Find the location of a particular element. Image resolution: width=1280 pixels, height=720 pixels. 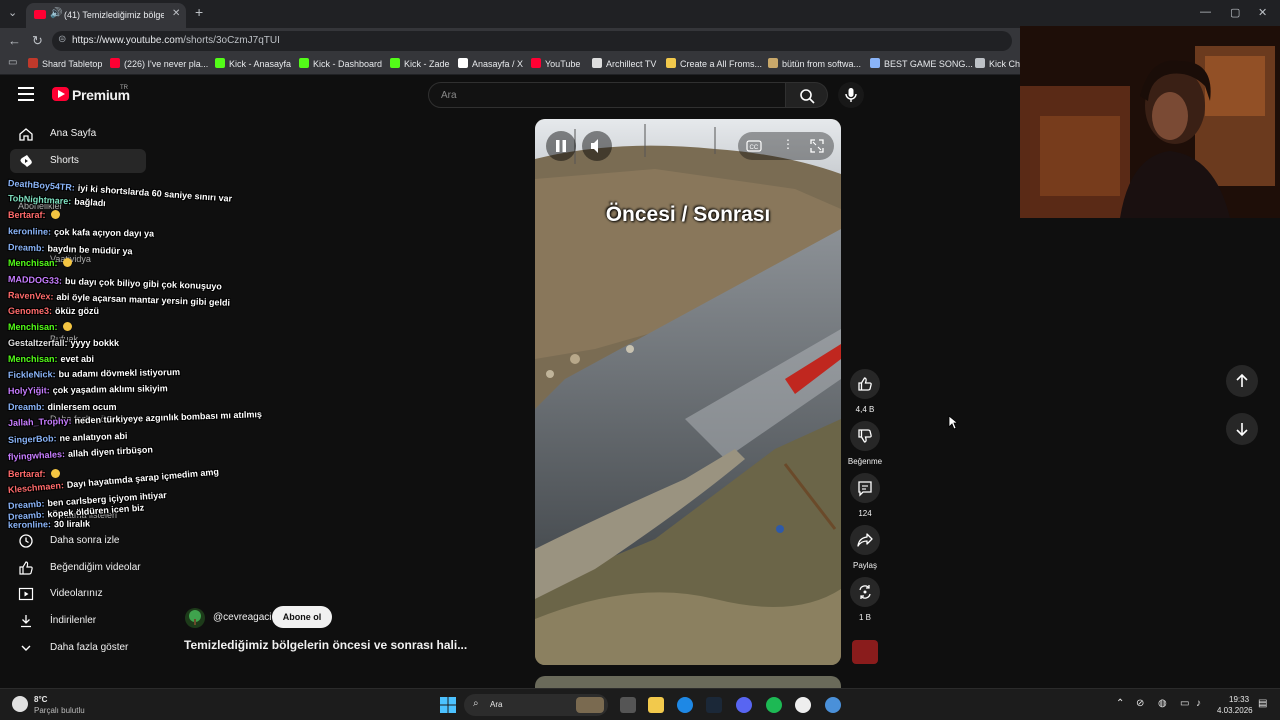

sidebar-item-home: Ana Sayfa is located at coordinates (78, 134).